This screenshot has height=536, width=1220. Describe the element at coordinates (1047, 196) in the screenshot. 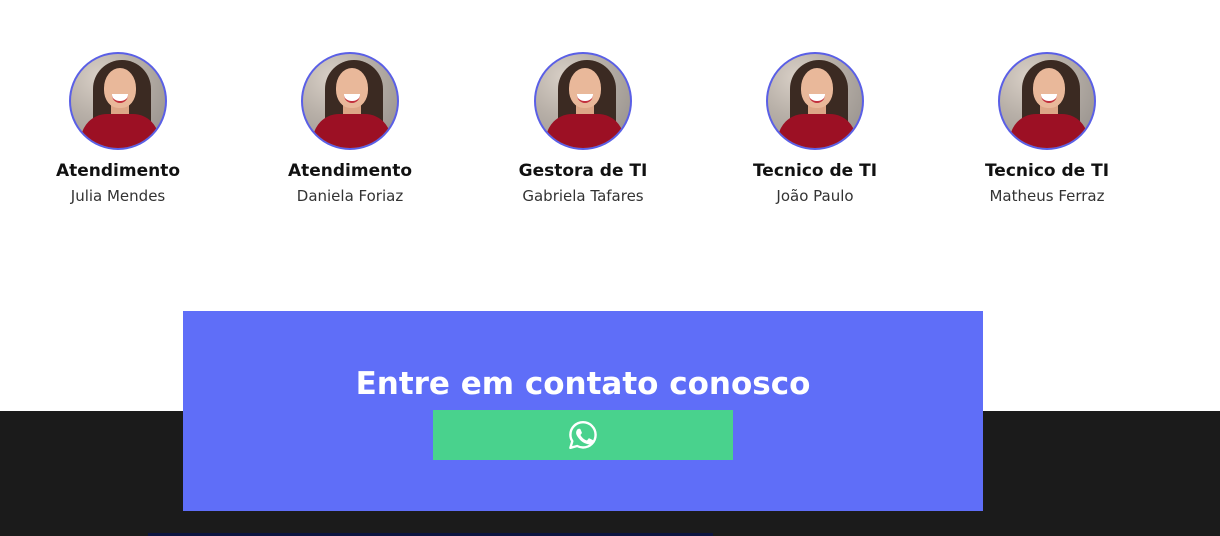

I see `member-name: Matheus Ferraz` at that location.